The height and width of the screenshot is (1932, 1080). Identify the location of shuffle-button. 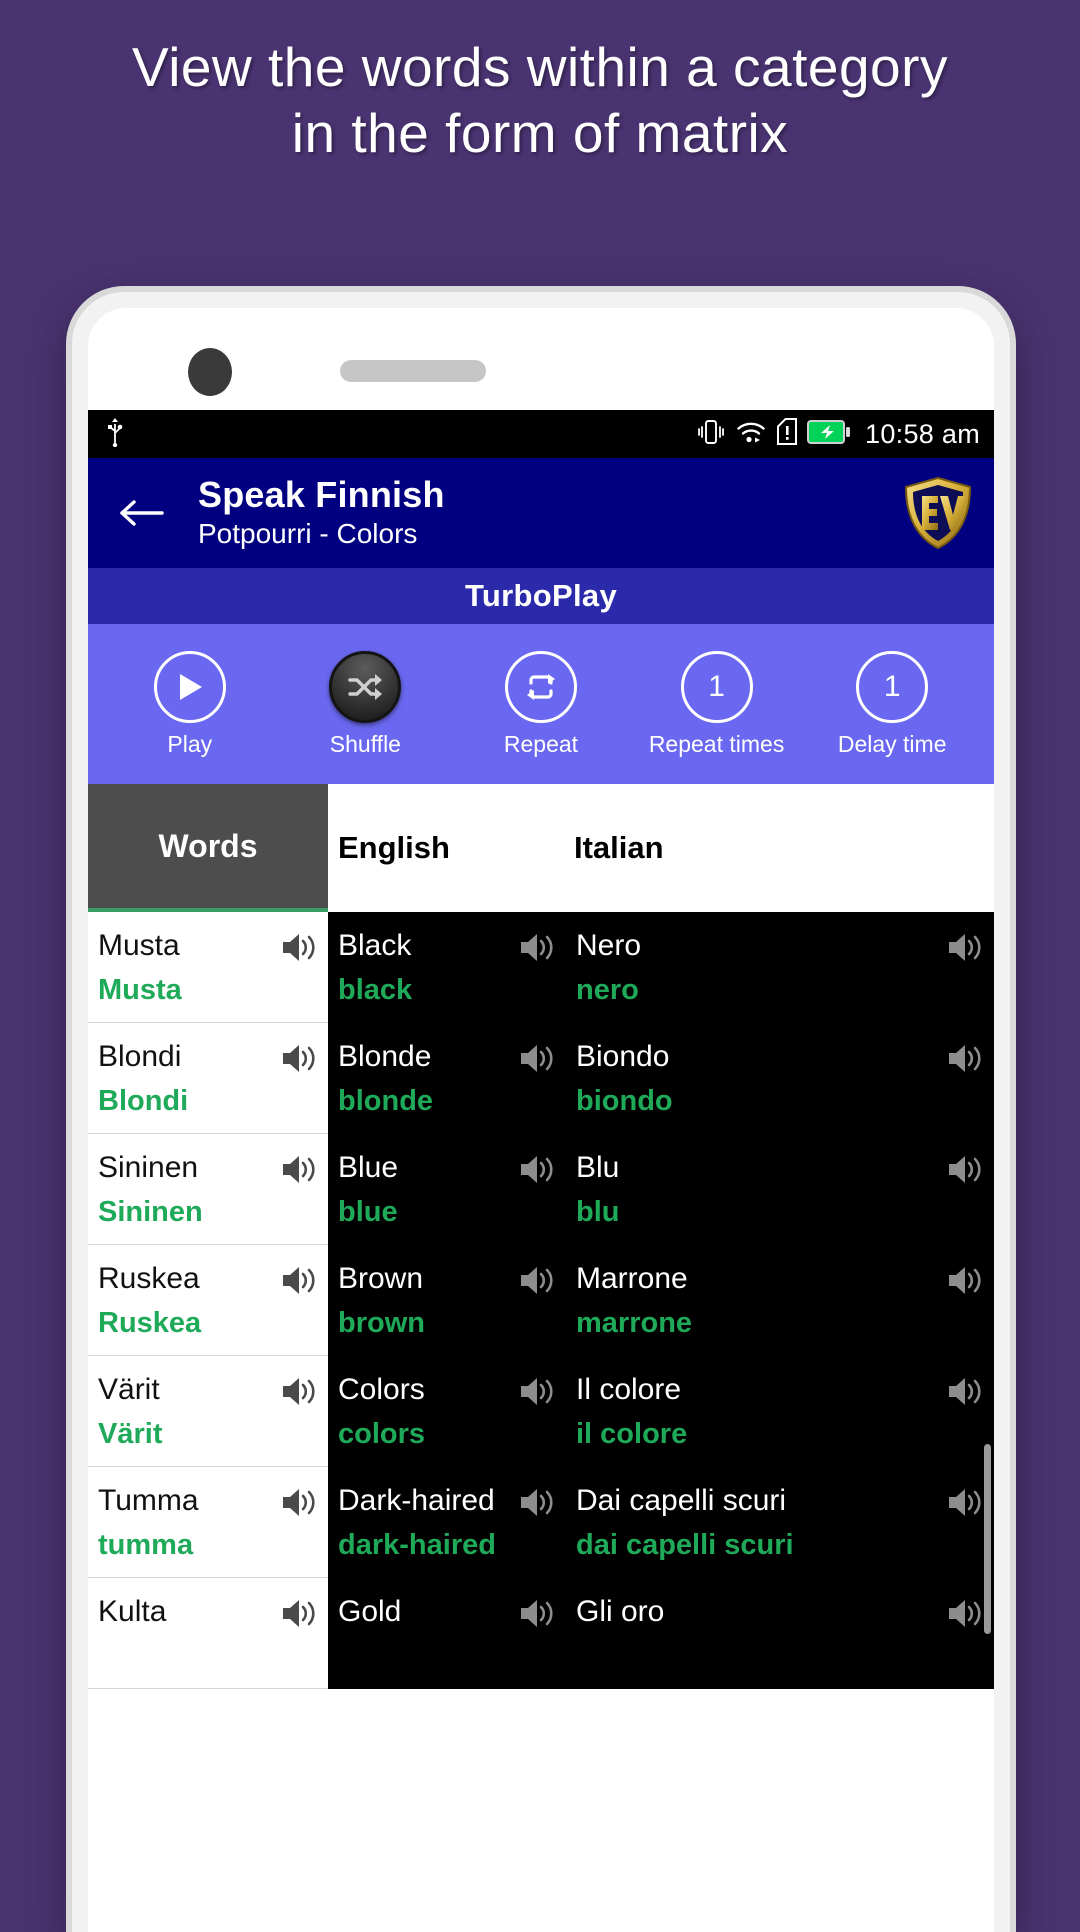
(365, 686).